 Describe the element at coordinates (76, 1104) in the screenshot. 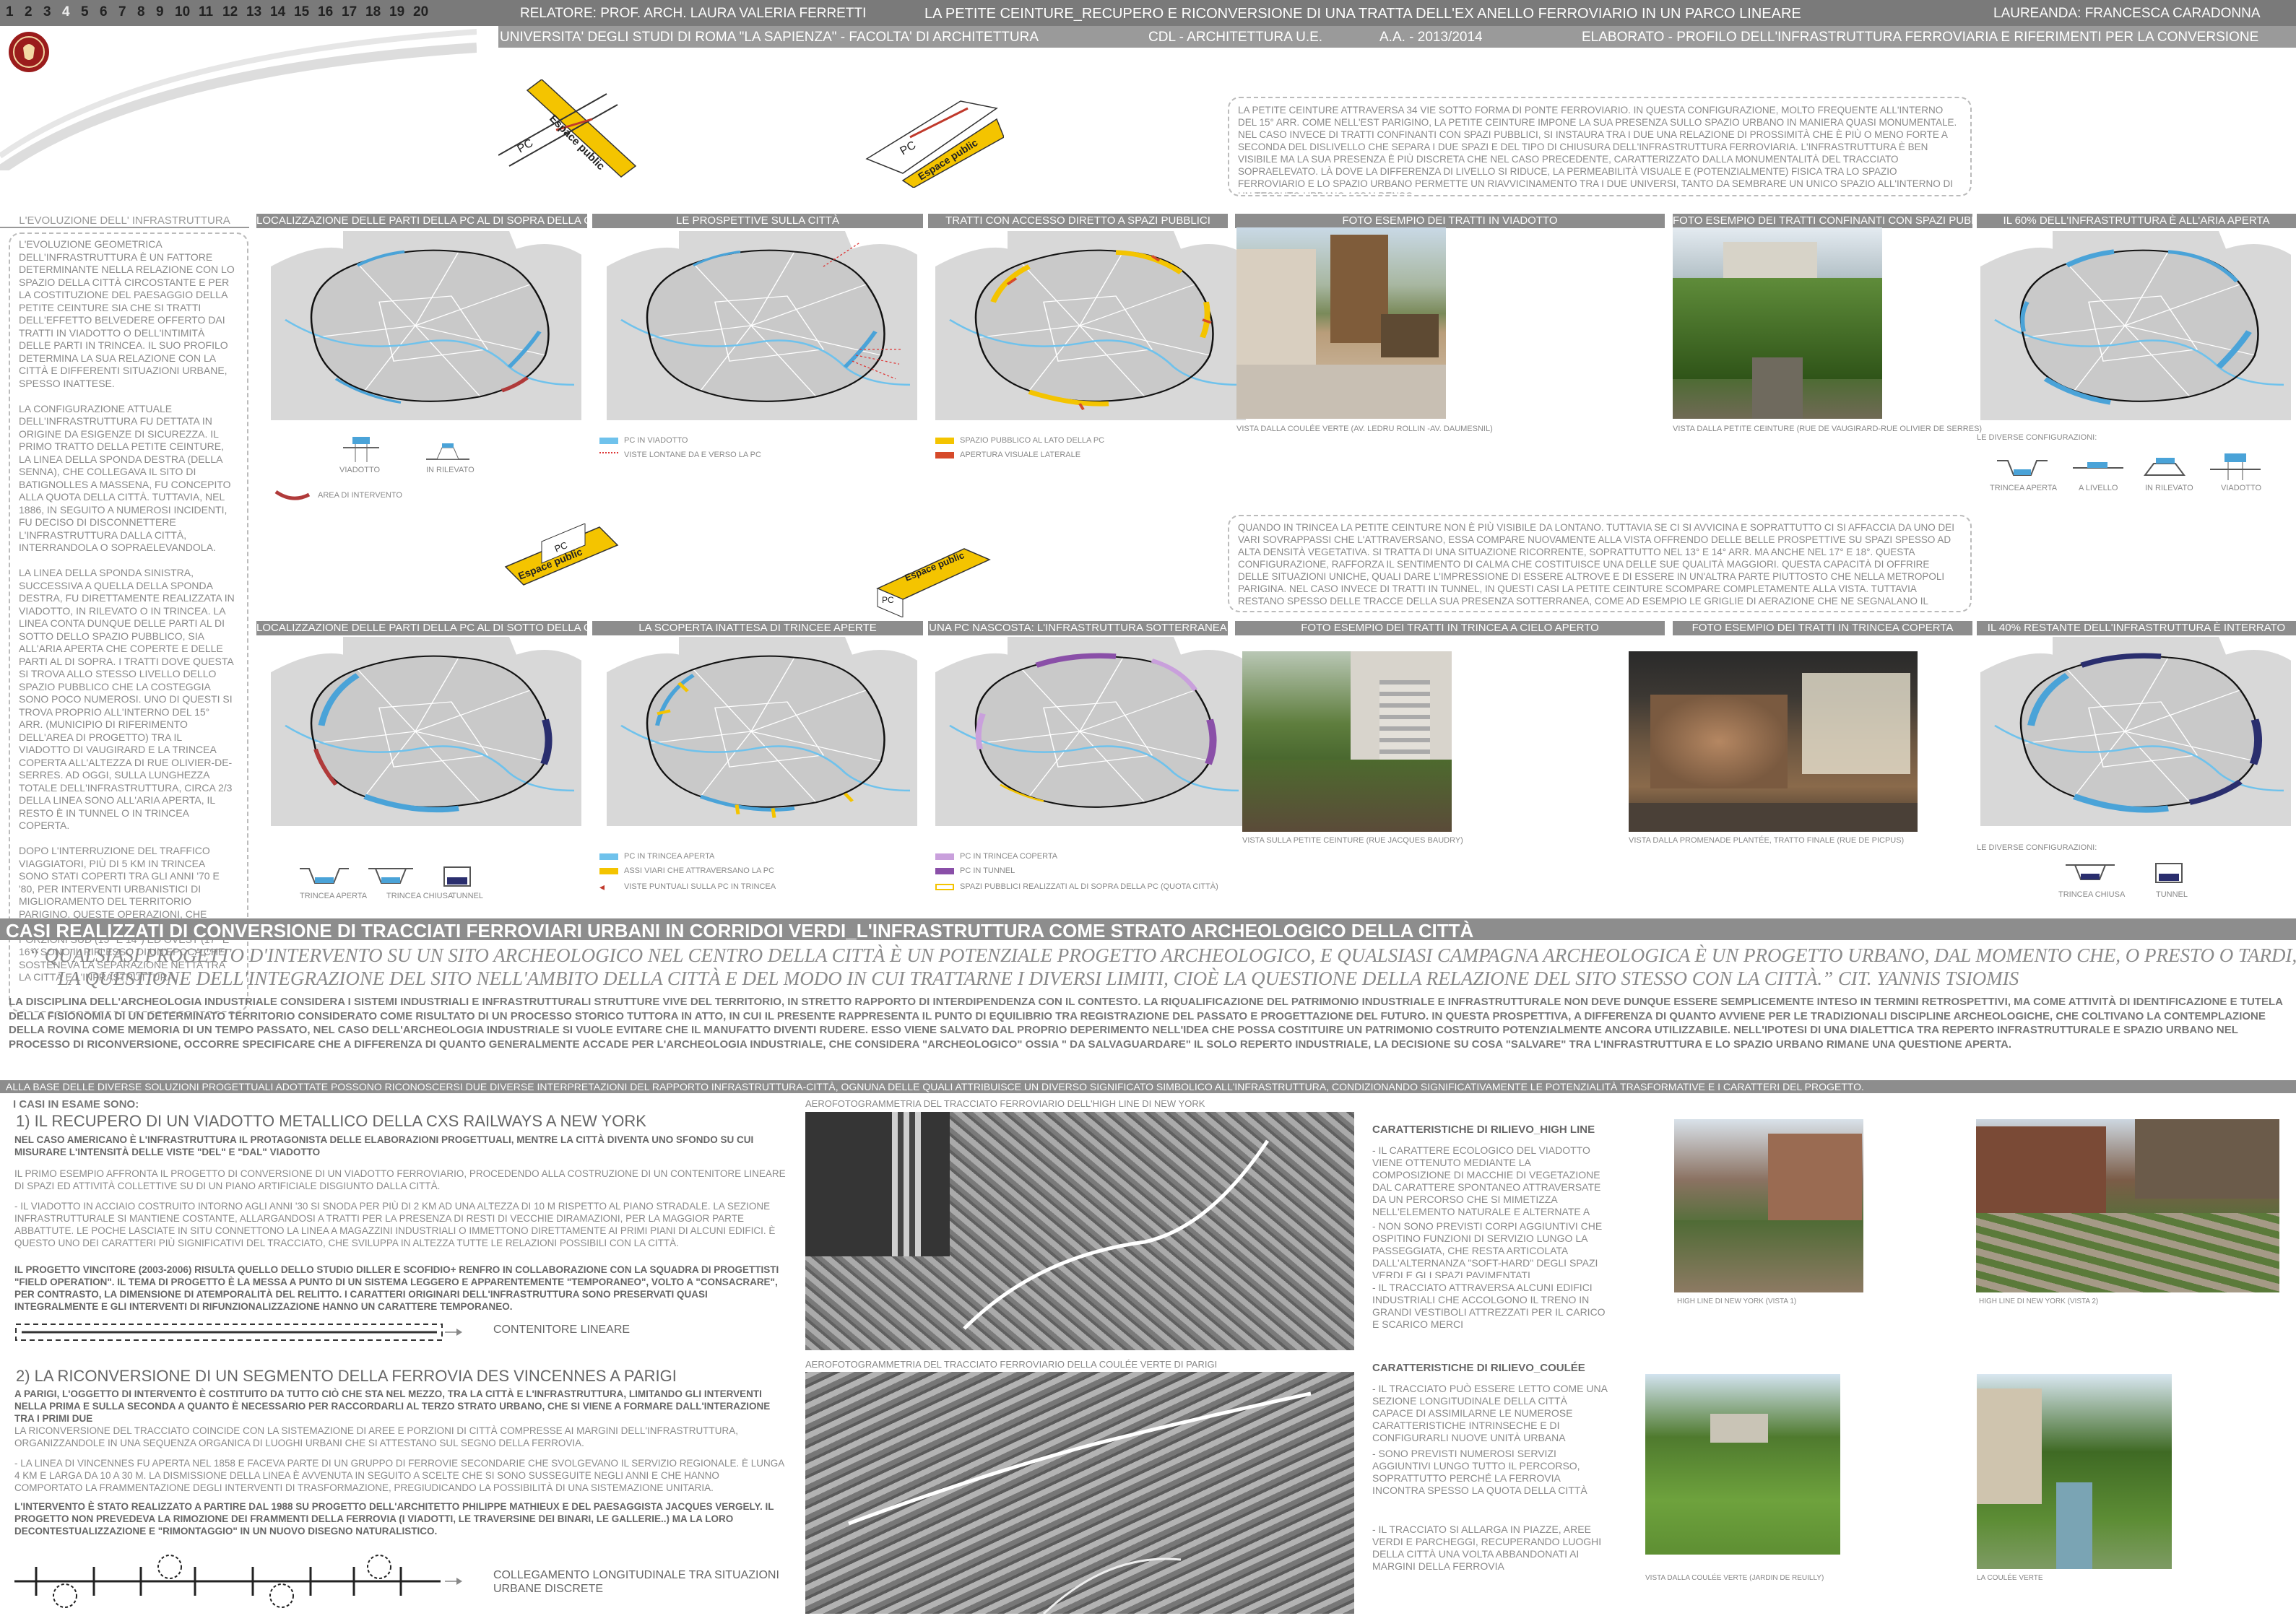

I see `casi-label: I CASI IN ESAME SONO:` at that location.